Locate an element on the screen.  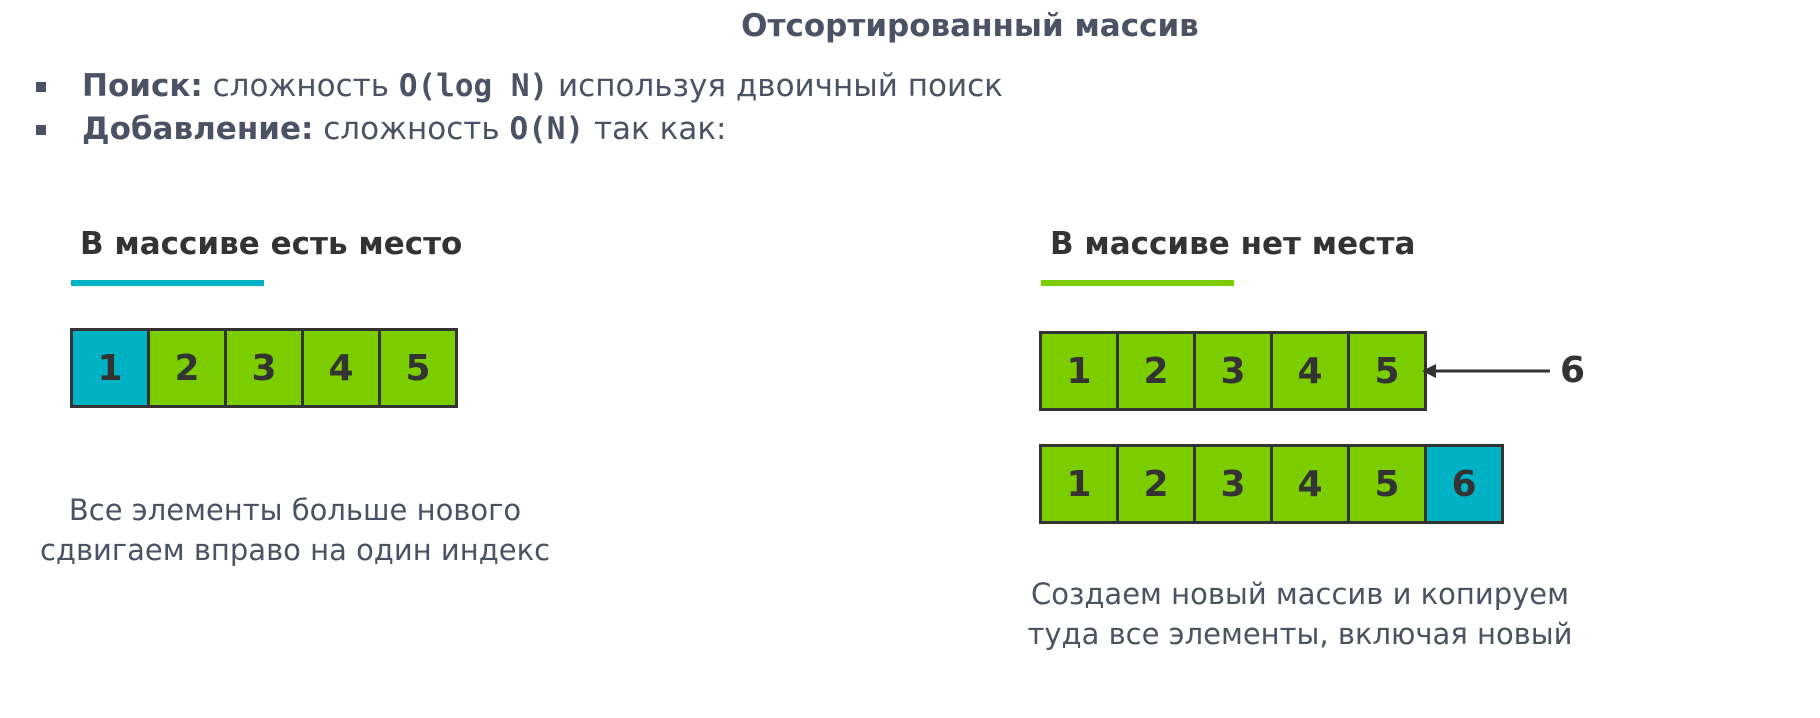
right-array-old: 1 2 3 4 5 is located at coordinates (1233, 371).